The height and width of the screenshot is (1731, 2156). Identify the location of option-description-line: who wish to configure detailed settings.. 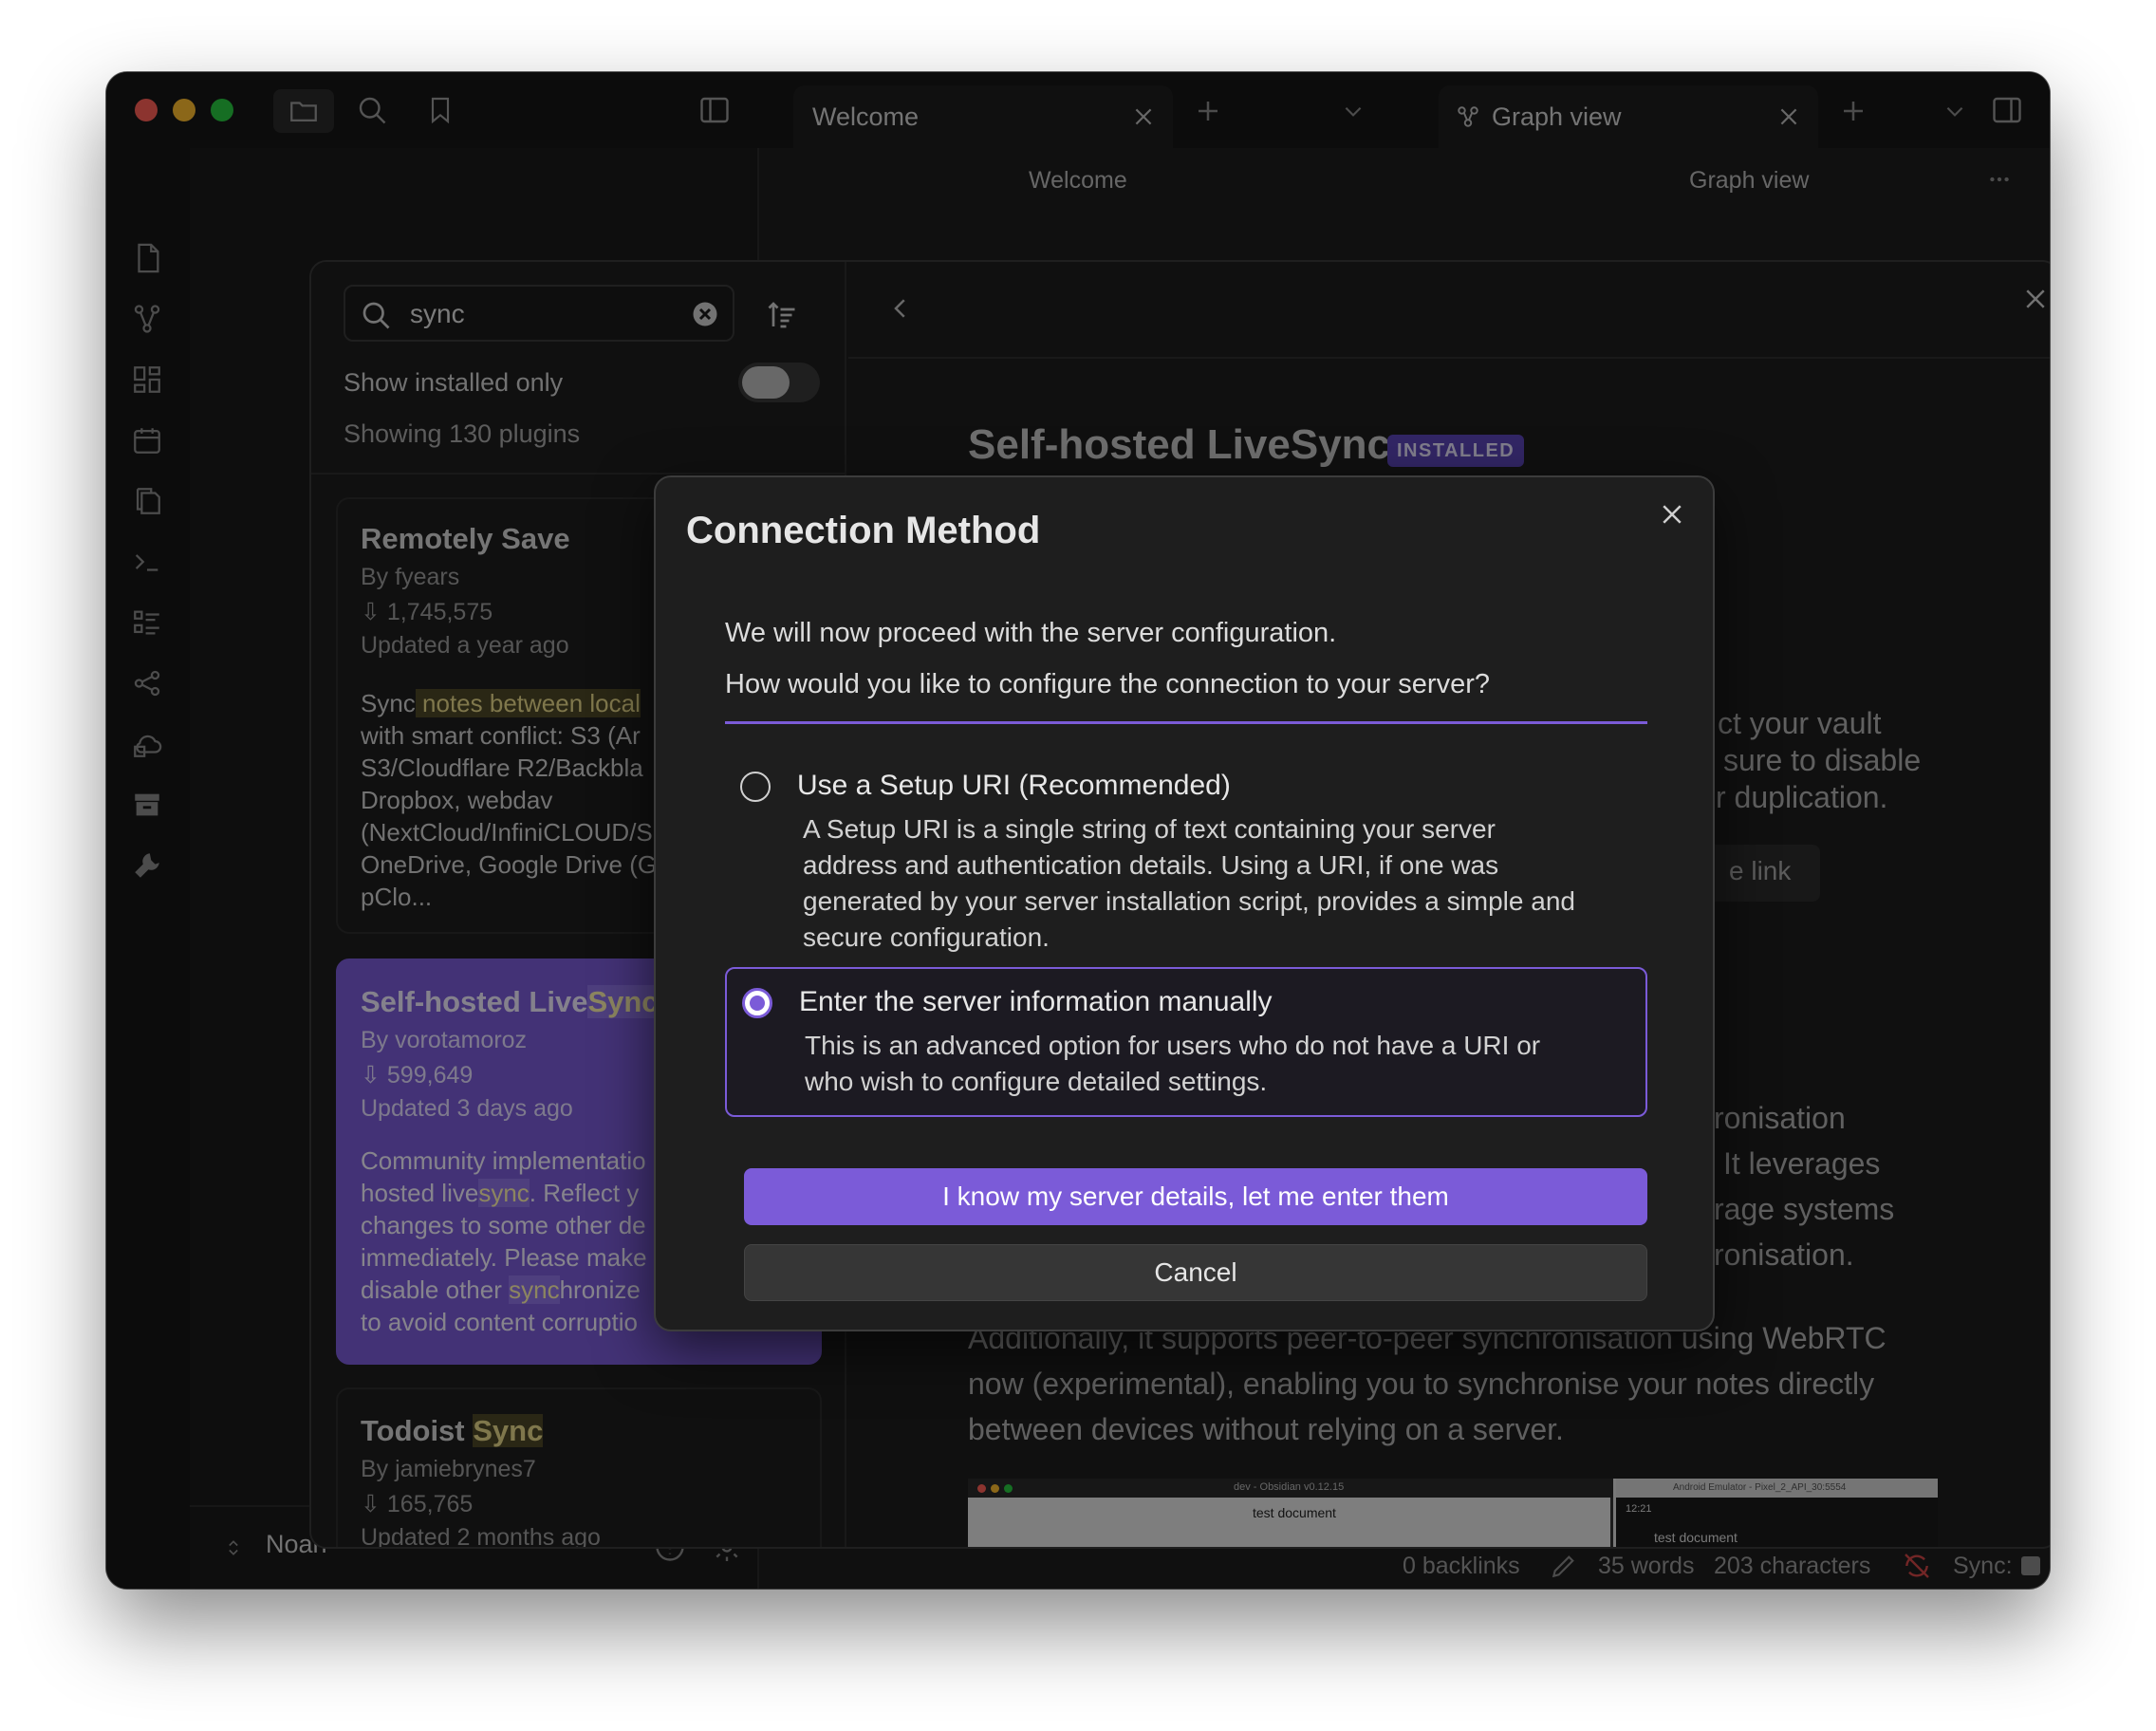
(1036, 1081).